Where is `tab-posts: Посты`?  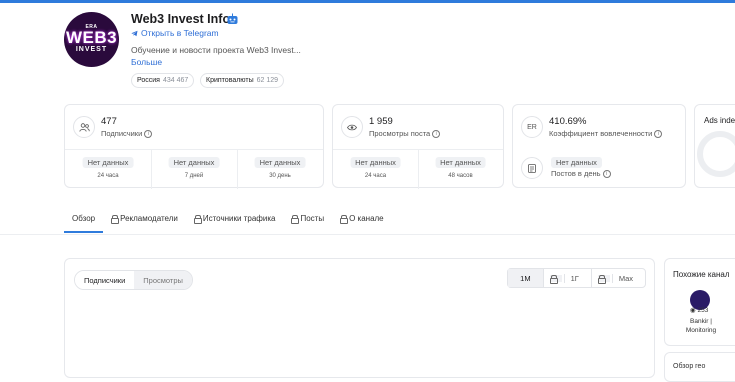
tab-posts: Посты is located at coordinates (307, 220).